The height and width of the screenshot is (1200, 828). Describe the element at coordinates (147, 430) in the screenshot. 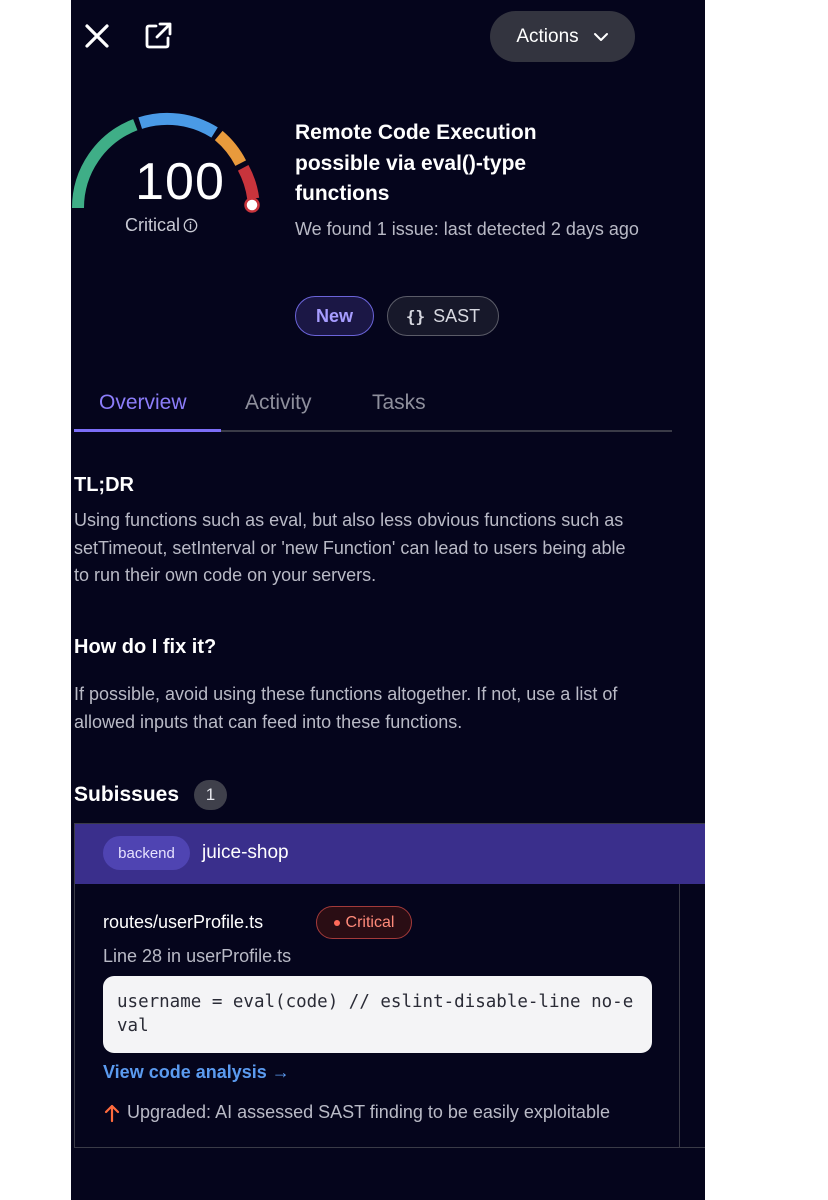

I see `active-tab-indicator` at that location.